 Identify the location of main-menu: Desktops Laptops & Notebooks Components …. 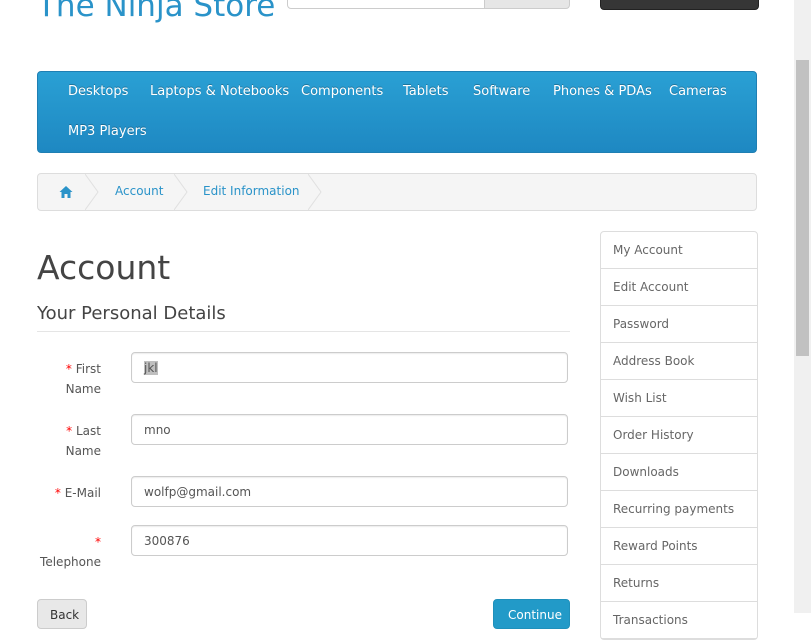
(397, 112).